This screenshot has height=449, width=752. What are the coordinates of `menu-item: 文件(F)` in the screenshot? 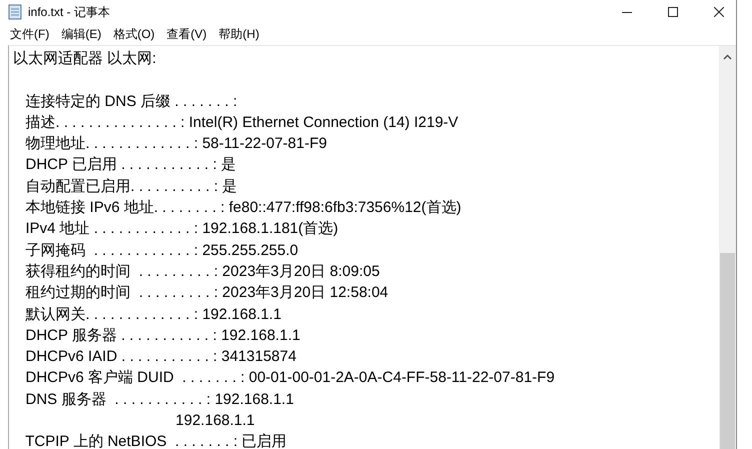 It's located at (30, 34).